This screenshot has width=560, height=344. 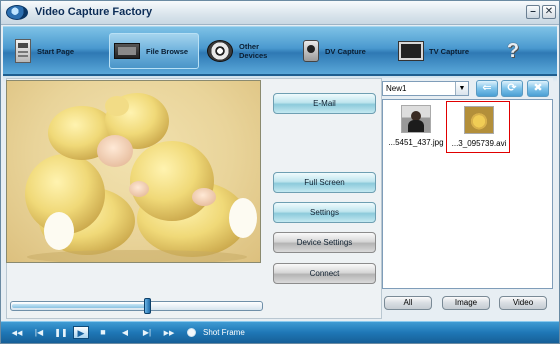 I want to click on nav-file-browse: File Browse, so click(x=154, y=51).